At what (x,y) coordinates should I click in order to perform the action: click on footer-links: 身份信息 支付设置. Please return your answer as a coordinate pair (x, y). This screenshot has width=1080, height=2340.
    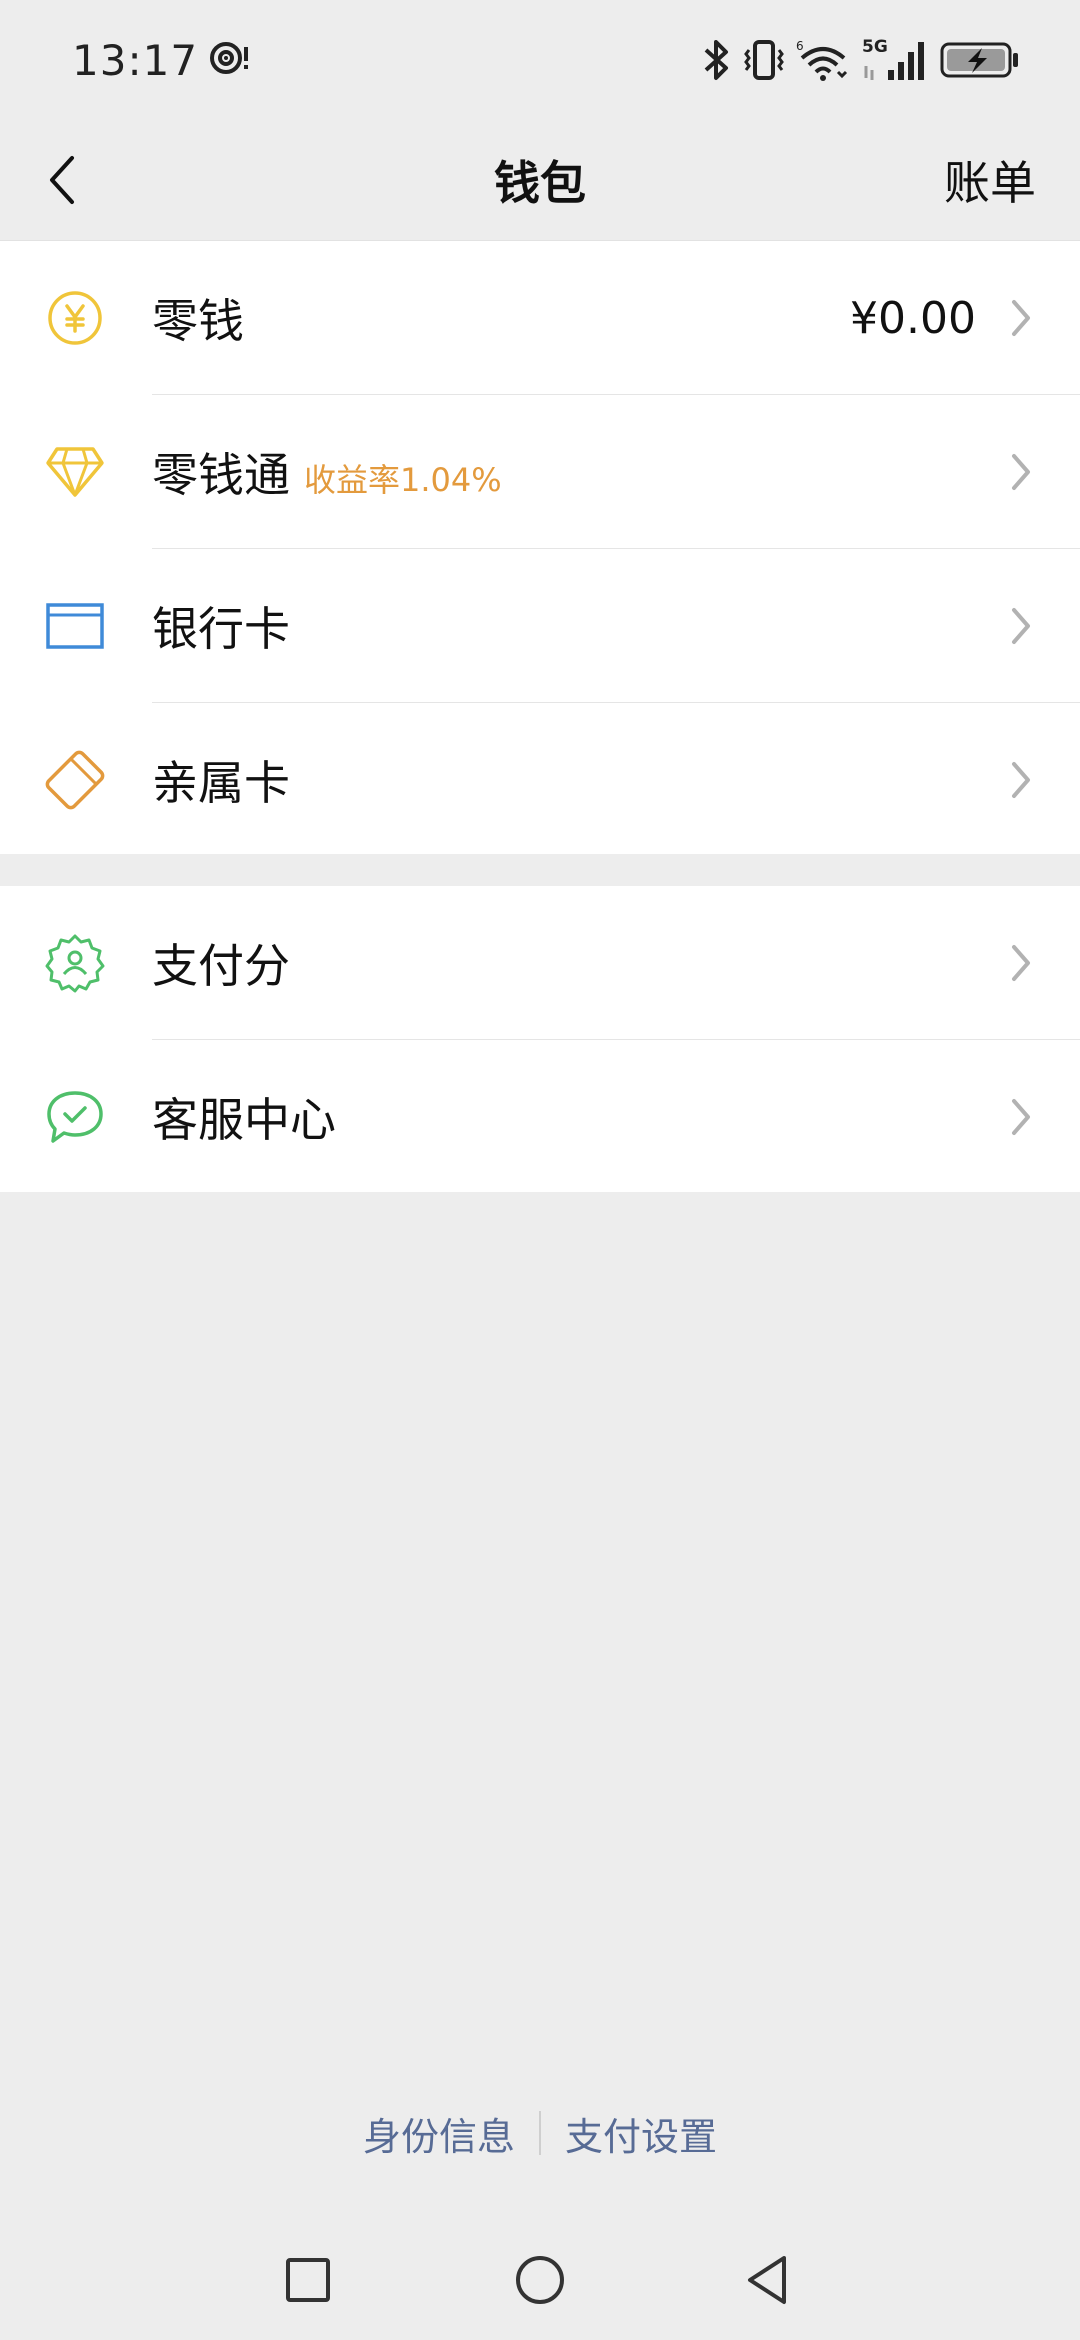
    Looking at the image, I should click on (540, 2133).